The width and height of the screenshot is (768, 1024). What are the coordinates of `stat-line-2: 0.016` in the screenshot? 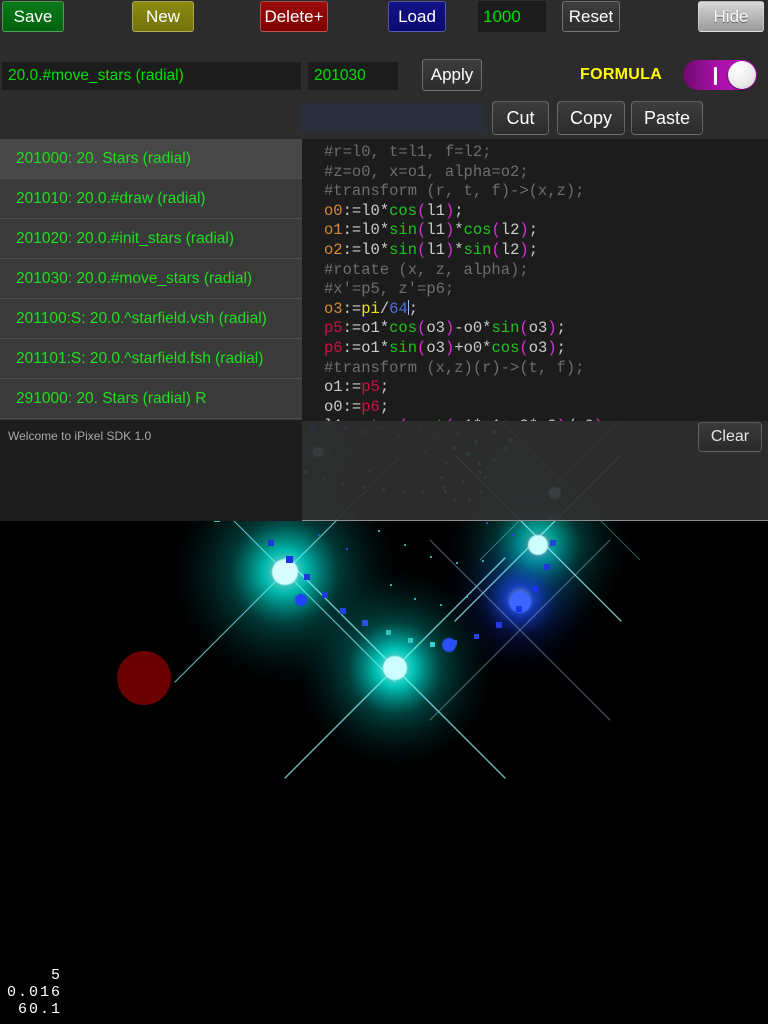 It's located at (34, 992).